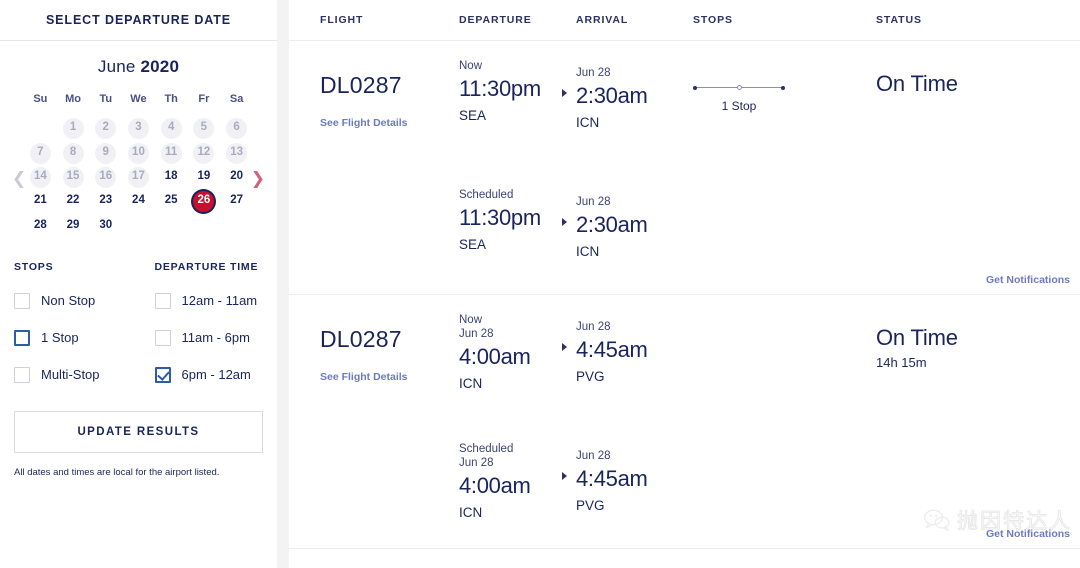 The height and width of the screenshot is (568, 1080). What do you see at coordinates (138, 226) in the screenshot?
I see `calendar-week-row: 28 29 30` at bounding box center [138, 226].